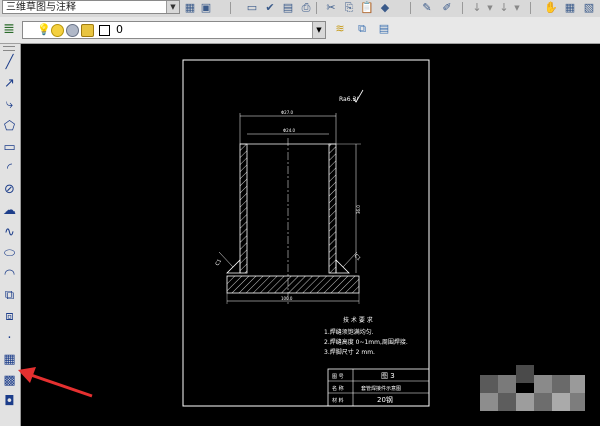 The image size is (600, 426). I want to click on circle-icon: ⊘, so click(9, 190).